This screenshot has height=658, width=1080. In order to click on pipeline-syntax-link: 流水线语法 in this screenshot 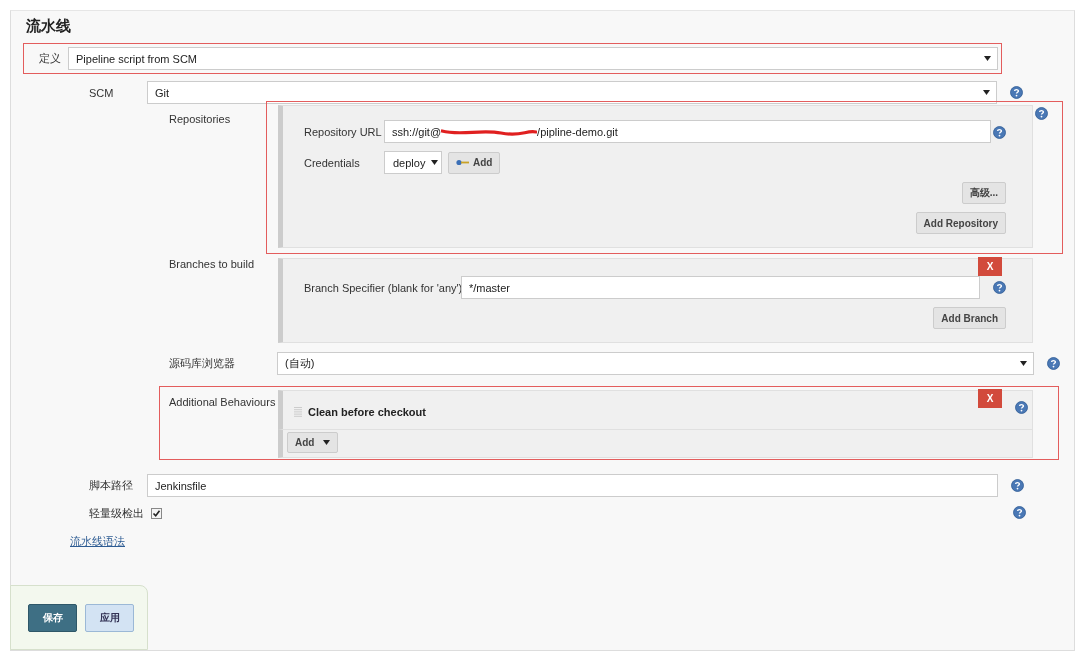, I will do `click(97, 541)`.